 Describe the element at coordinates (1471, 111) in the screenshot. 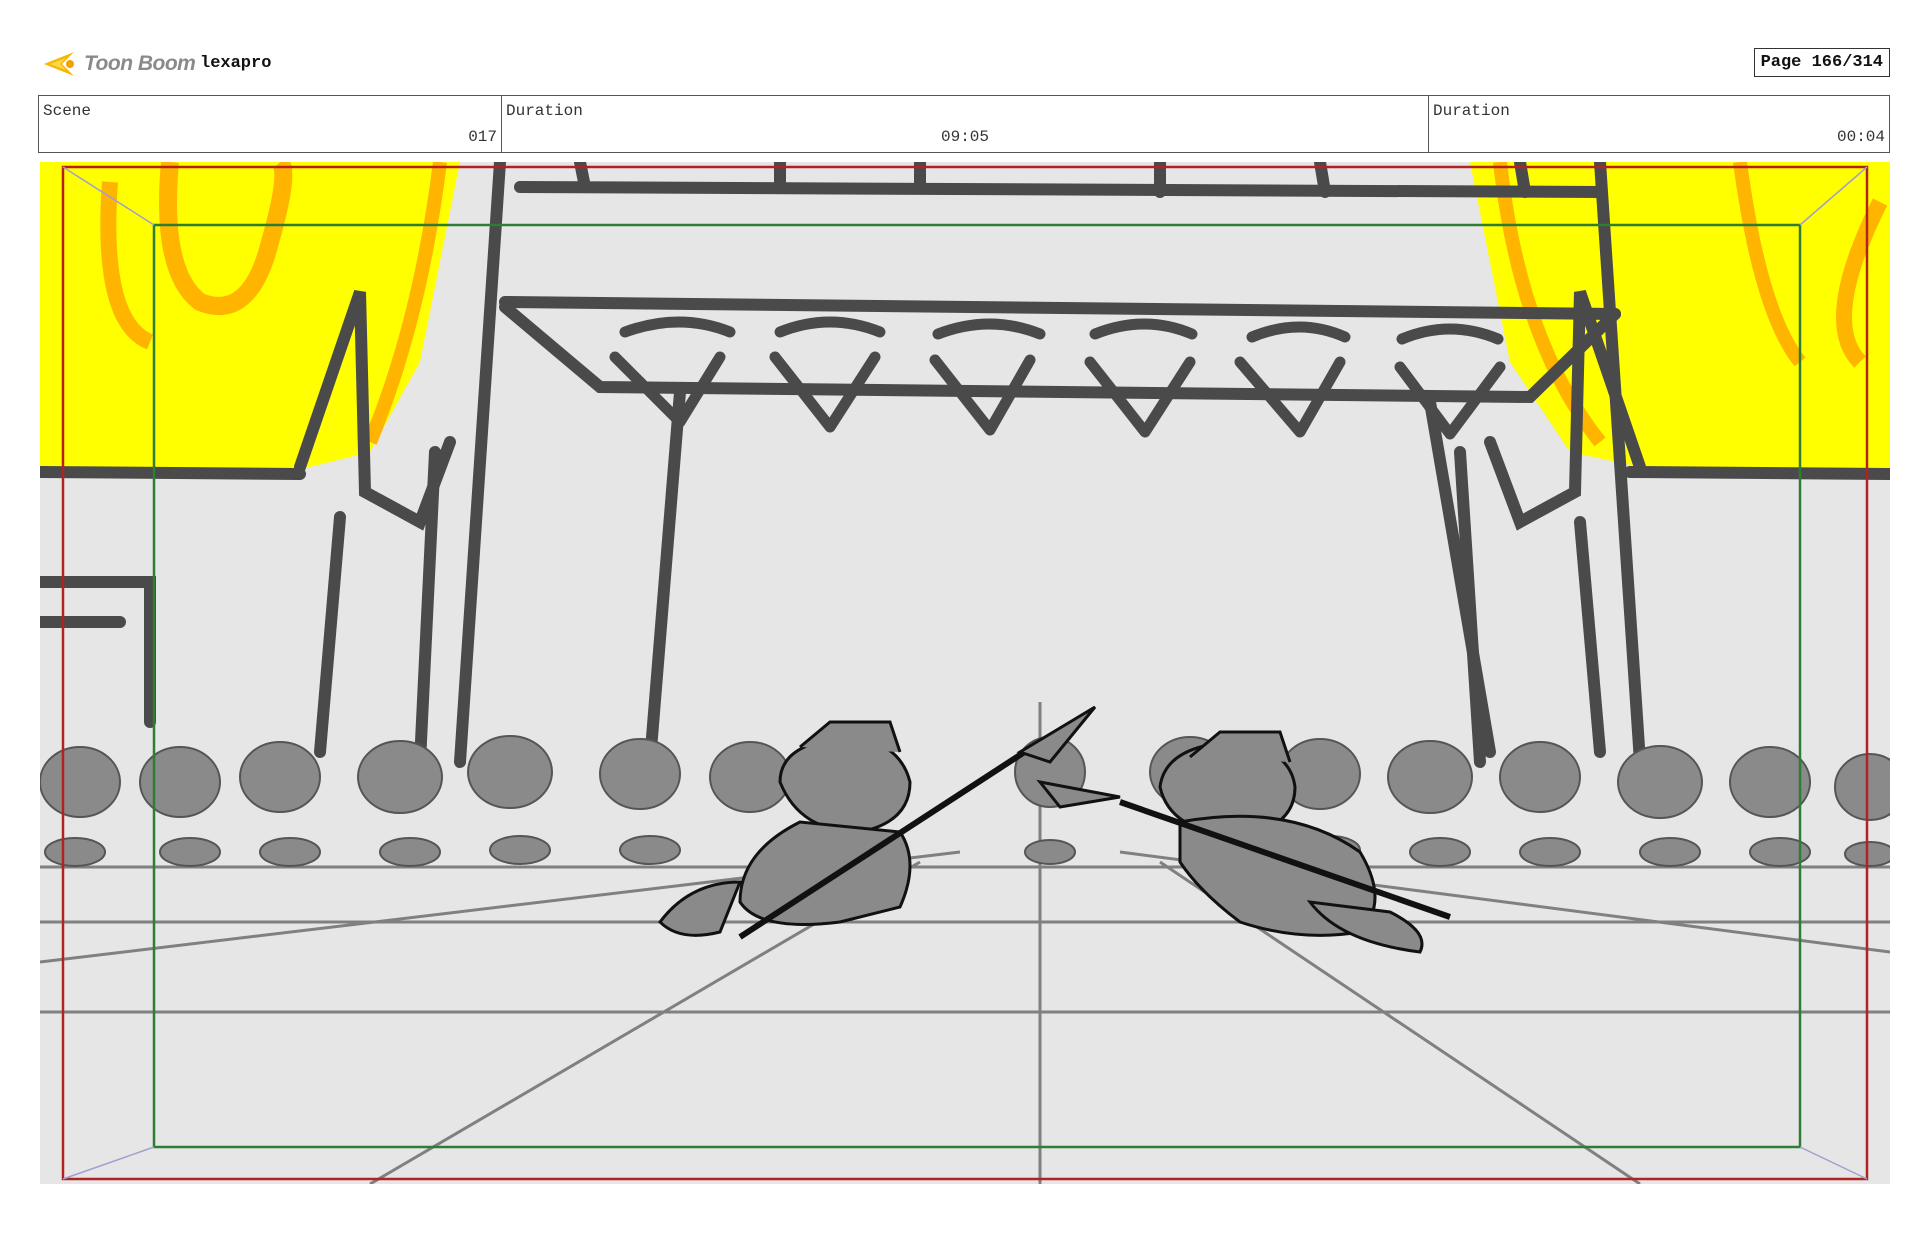

I see `panel-duration-label: Duration` at that location.